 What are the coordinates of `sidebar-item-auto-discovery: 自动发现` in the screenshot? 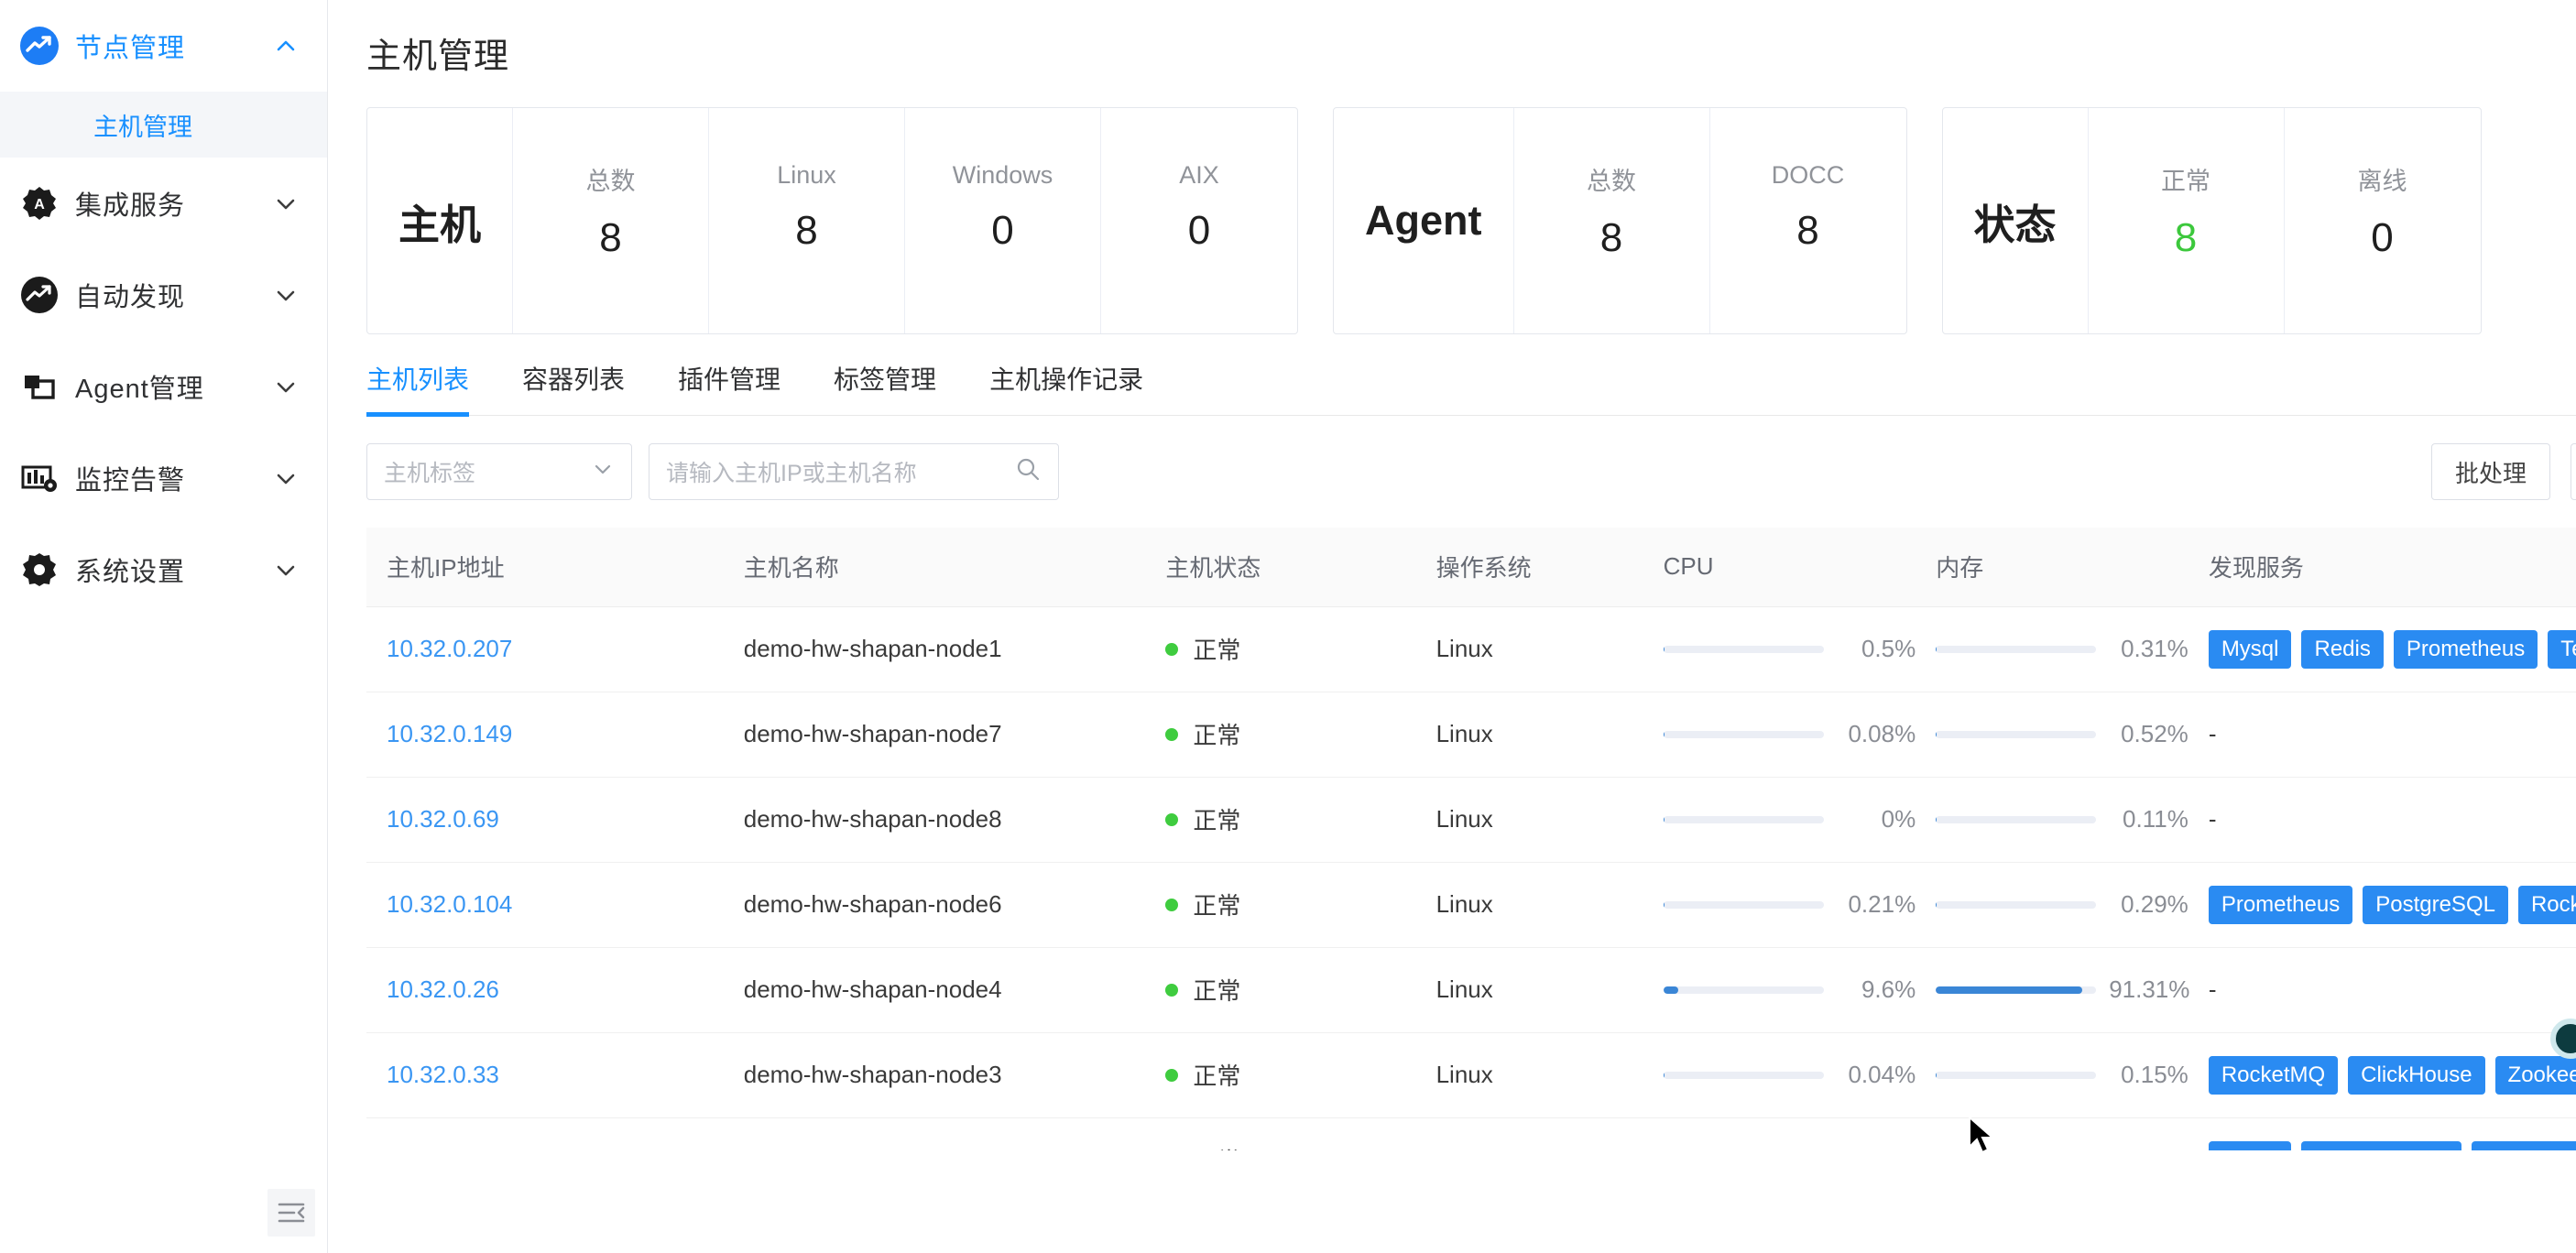 It's located at (164, 295).